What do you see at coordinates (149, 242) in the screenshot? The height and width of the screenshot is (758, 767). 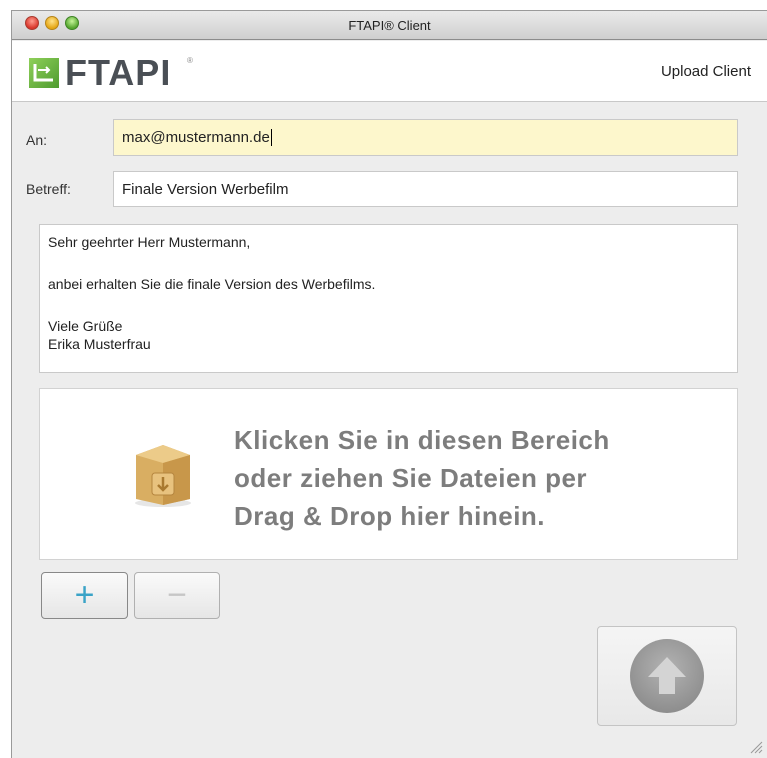 I see `body-line: Sehr geehrter Herr Mustermann,` at bounding box center [149, 242].